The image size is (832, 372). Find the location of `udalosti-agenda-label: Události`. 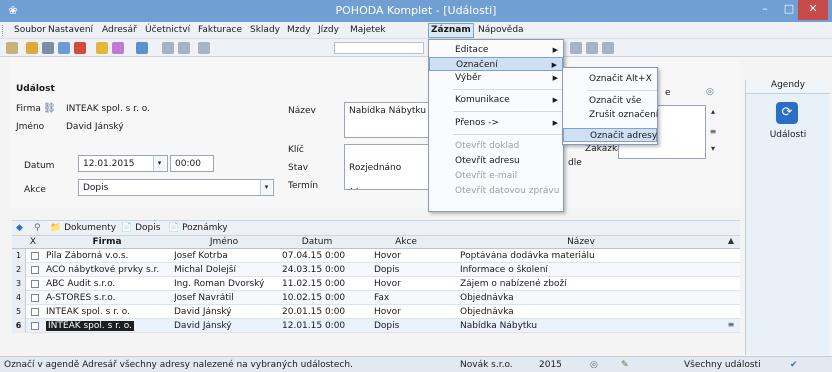

udalosti-agenda-label: Události is located at coordinates (788, 135).